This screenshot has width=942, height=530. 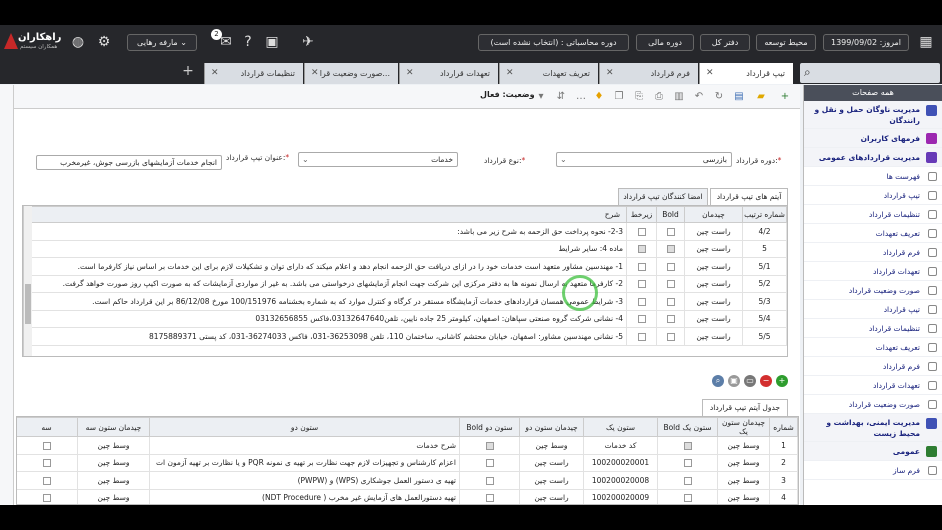 I want to click on tab-contract-form: ✕ فرم قرارداد, so click(x=648, y=73).